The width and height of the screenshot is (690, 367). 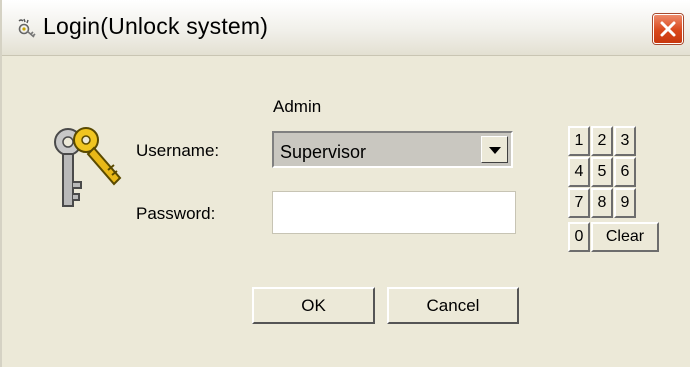 What do you see at coordinates (602, 203) in the screenshot?
I see `keypad-key-8: 8` at bounding box center [602, 203].